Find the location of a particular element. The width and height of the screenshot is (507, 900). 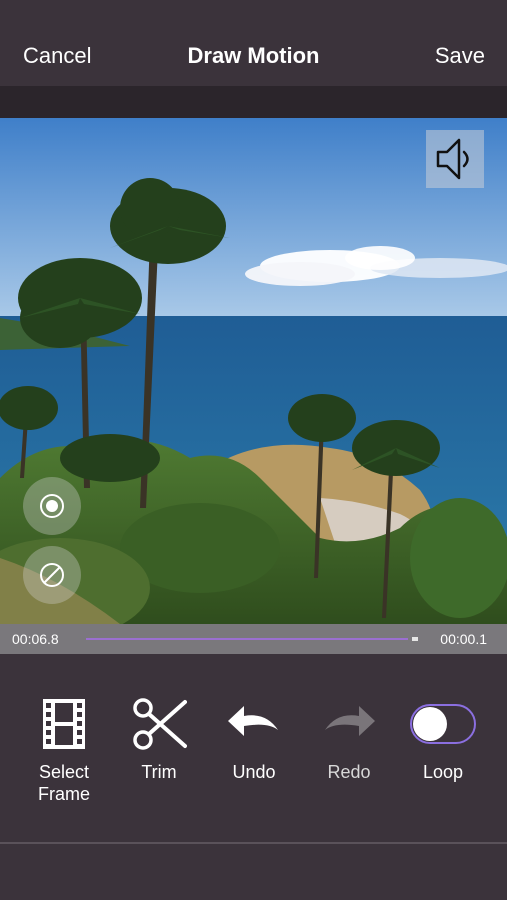

toggle-knob is located at coordinates (430, 724).